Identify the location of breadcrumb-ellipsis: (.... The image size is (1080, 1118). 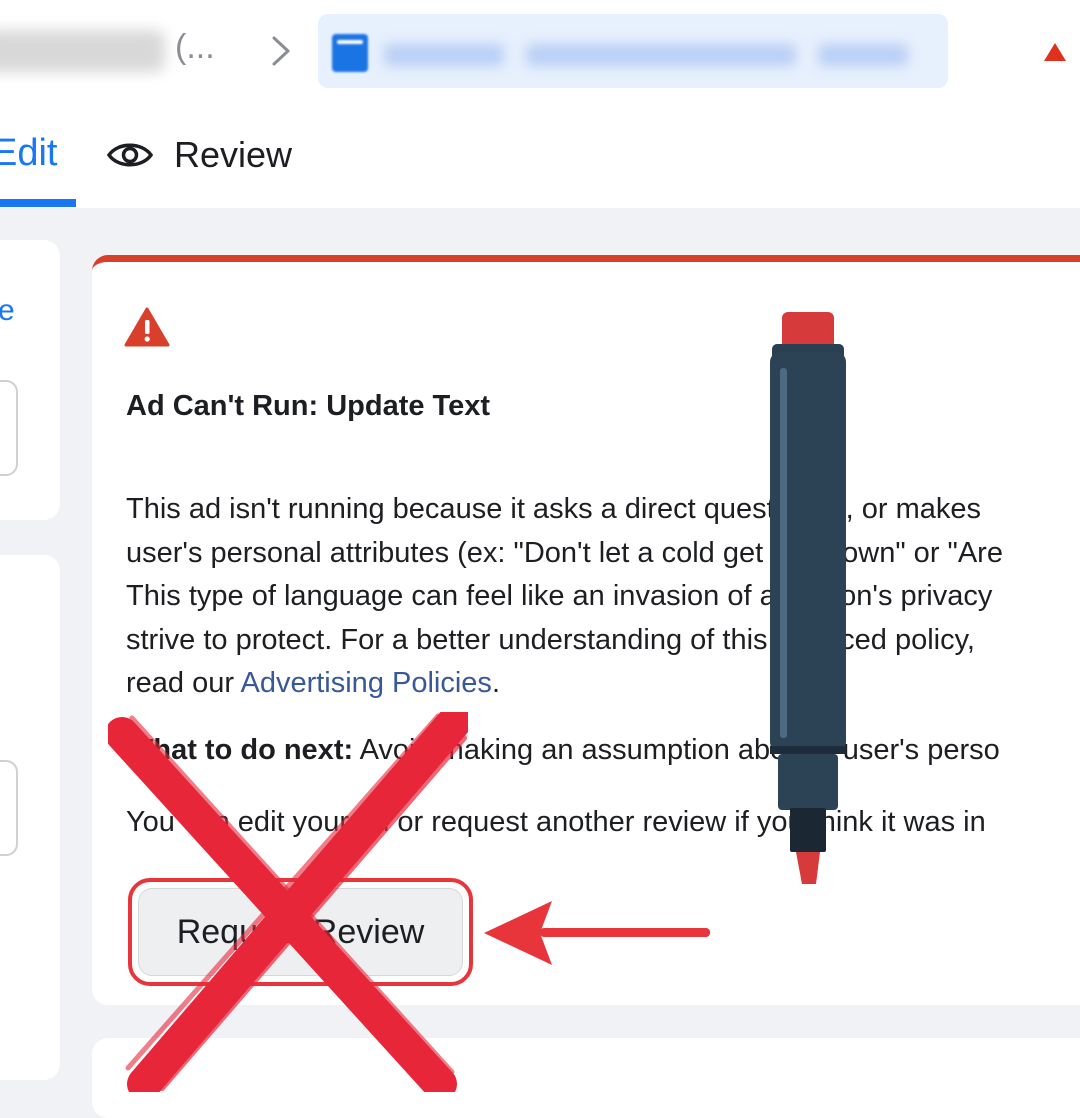
(195, 47).